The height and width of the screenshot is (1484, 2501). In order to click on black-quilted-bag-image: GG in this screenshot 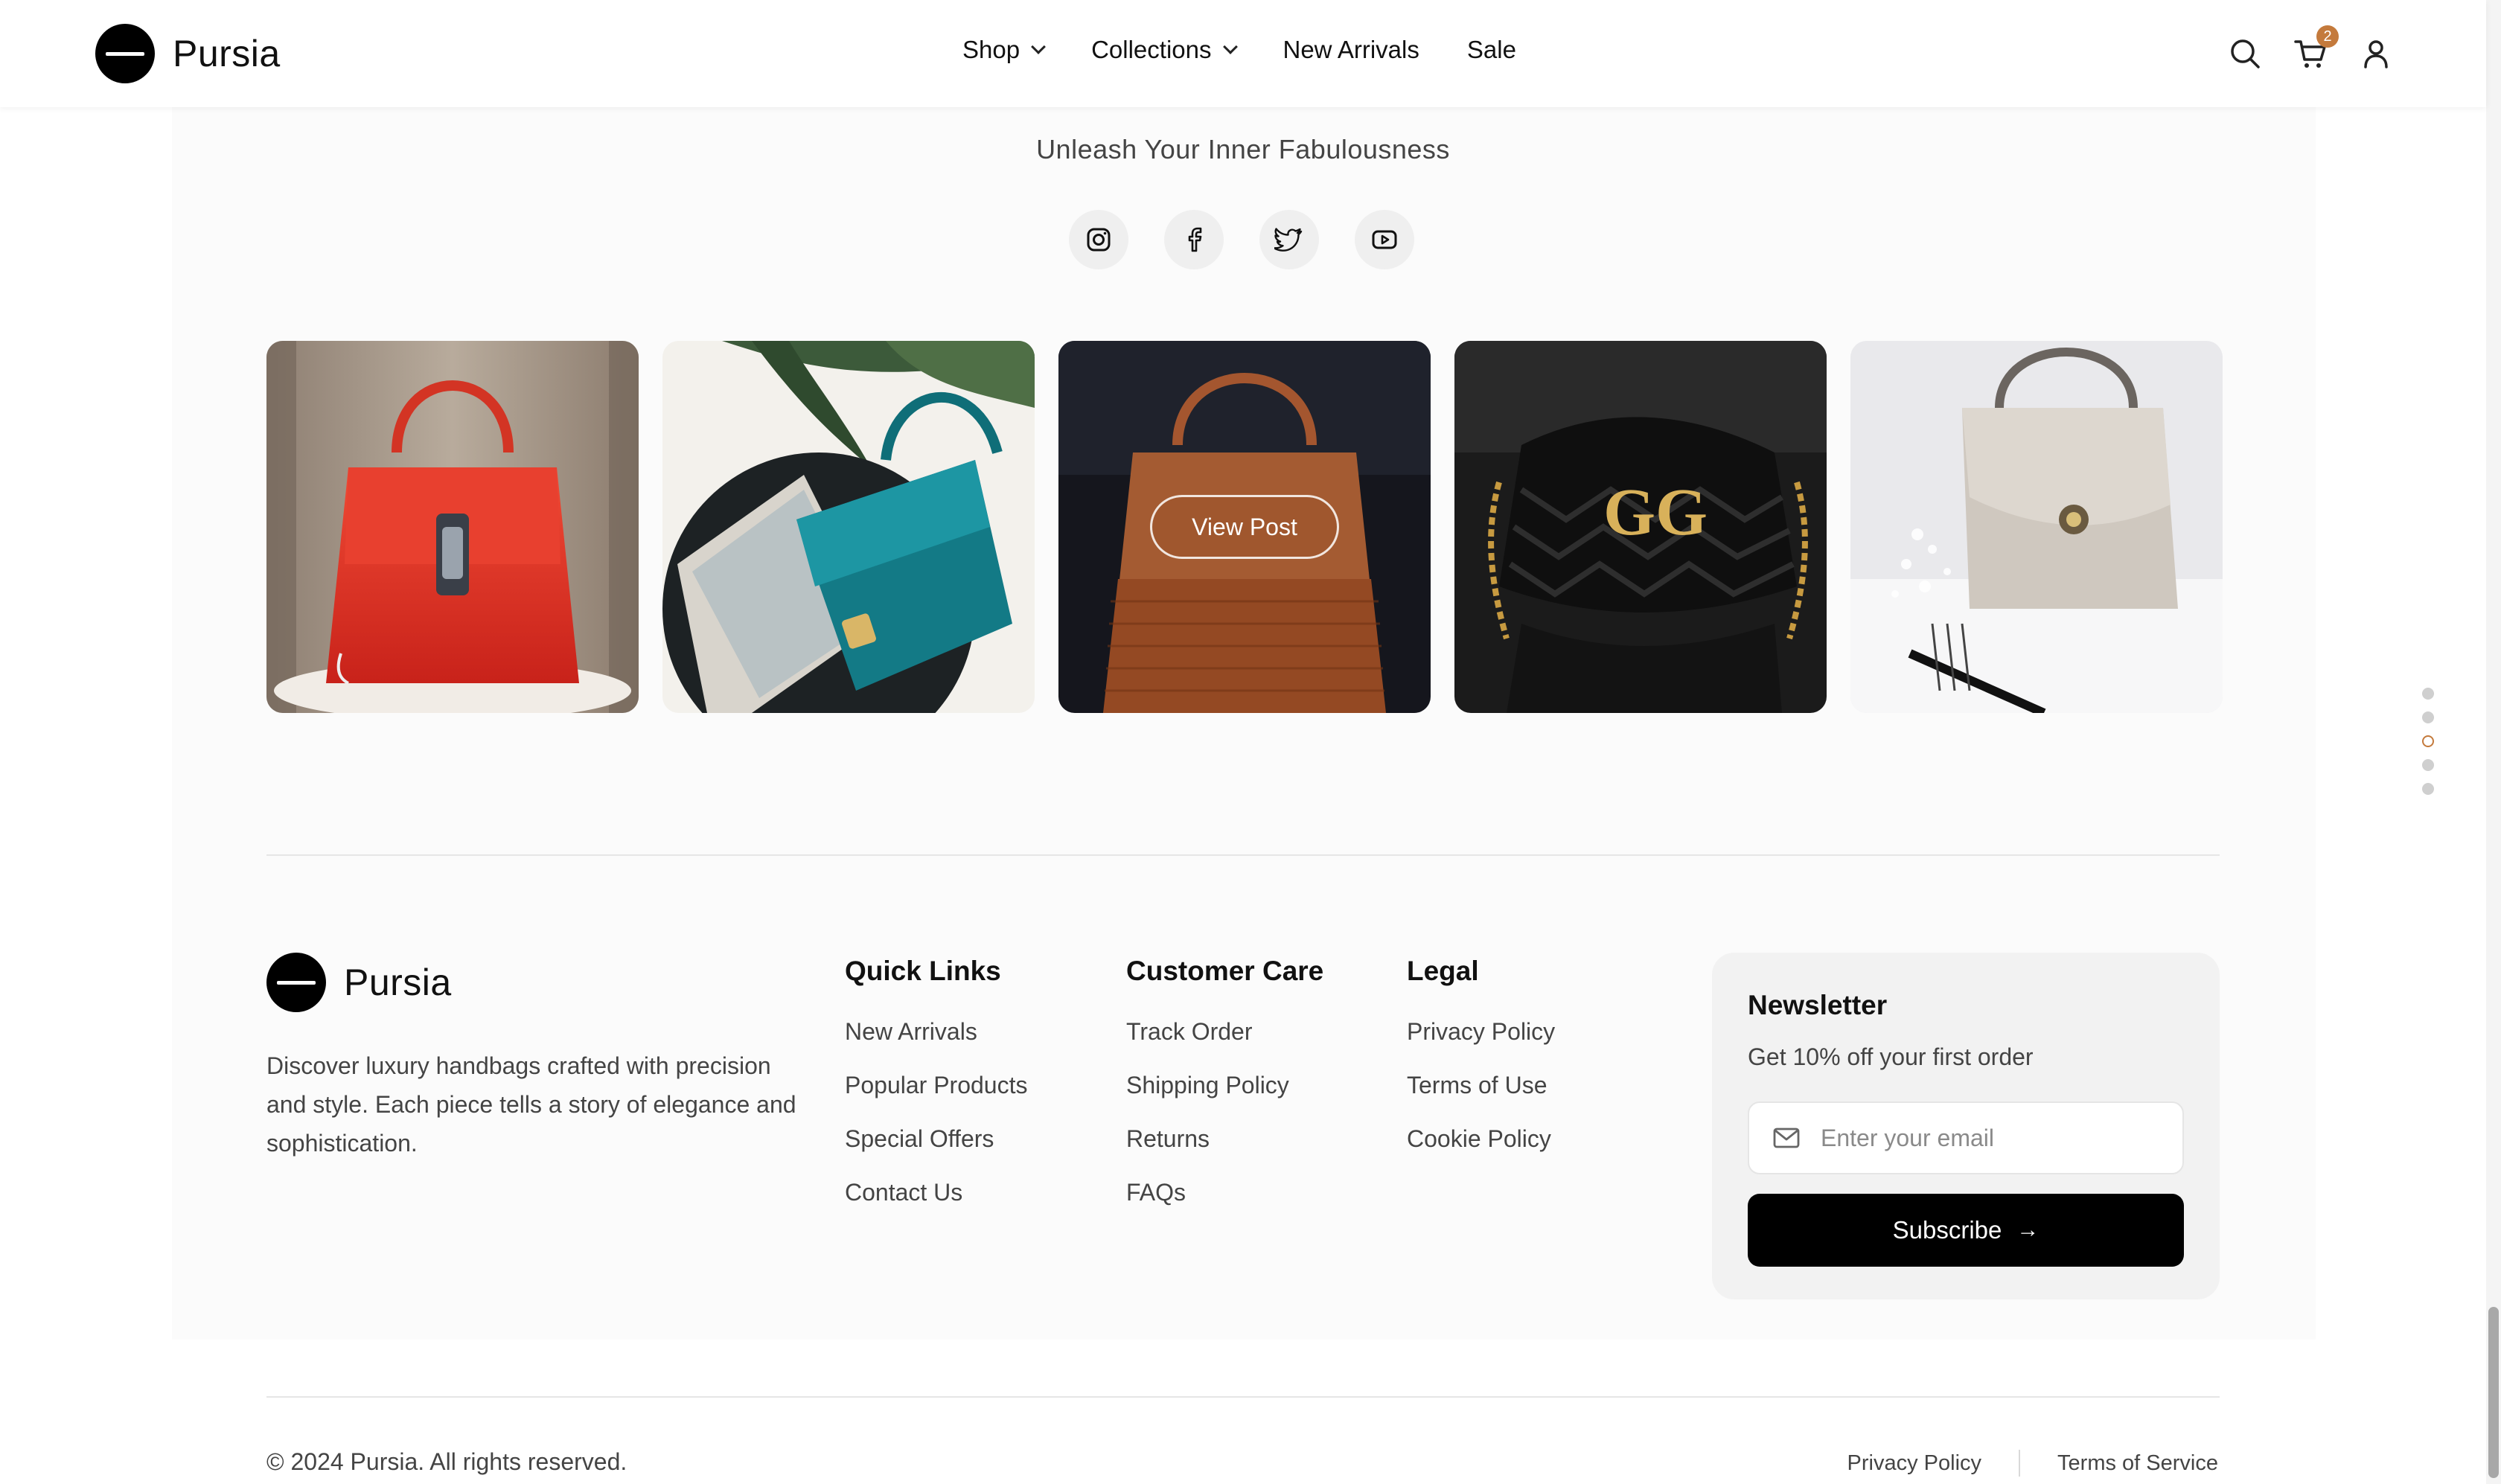, I will do `click(1640, 527)`.